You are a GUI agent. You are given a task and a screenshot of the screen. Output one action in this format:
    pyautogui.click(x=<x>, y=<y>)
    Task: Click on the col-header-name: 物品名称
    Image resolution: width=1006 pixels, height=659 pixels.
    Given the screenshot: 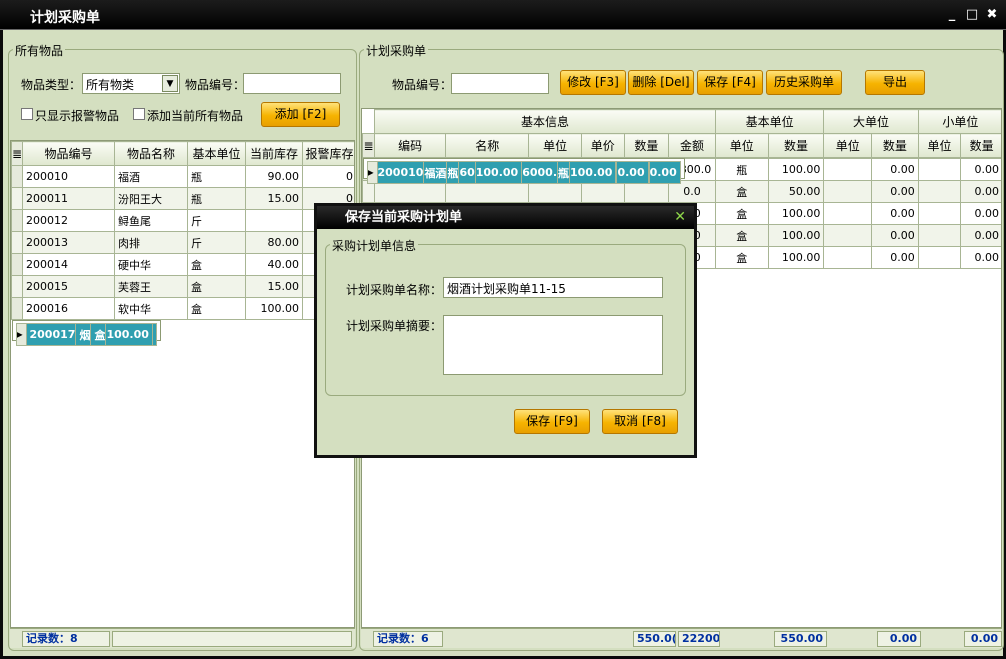 What is the action you would take?
    pyautogui.click(x=151, y=153)
    